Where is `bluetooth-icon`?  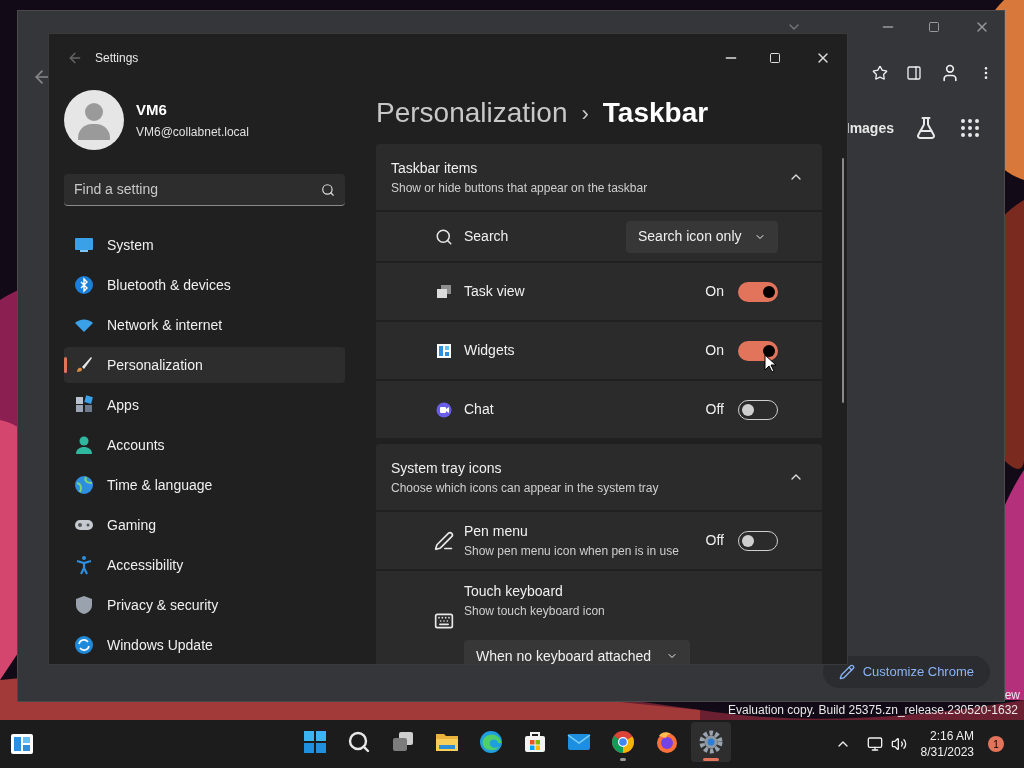 bluetooth-icon is located at coordinates (84, 285).